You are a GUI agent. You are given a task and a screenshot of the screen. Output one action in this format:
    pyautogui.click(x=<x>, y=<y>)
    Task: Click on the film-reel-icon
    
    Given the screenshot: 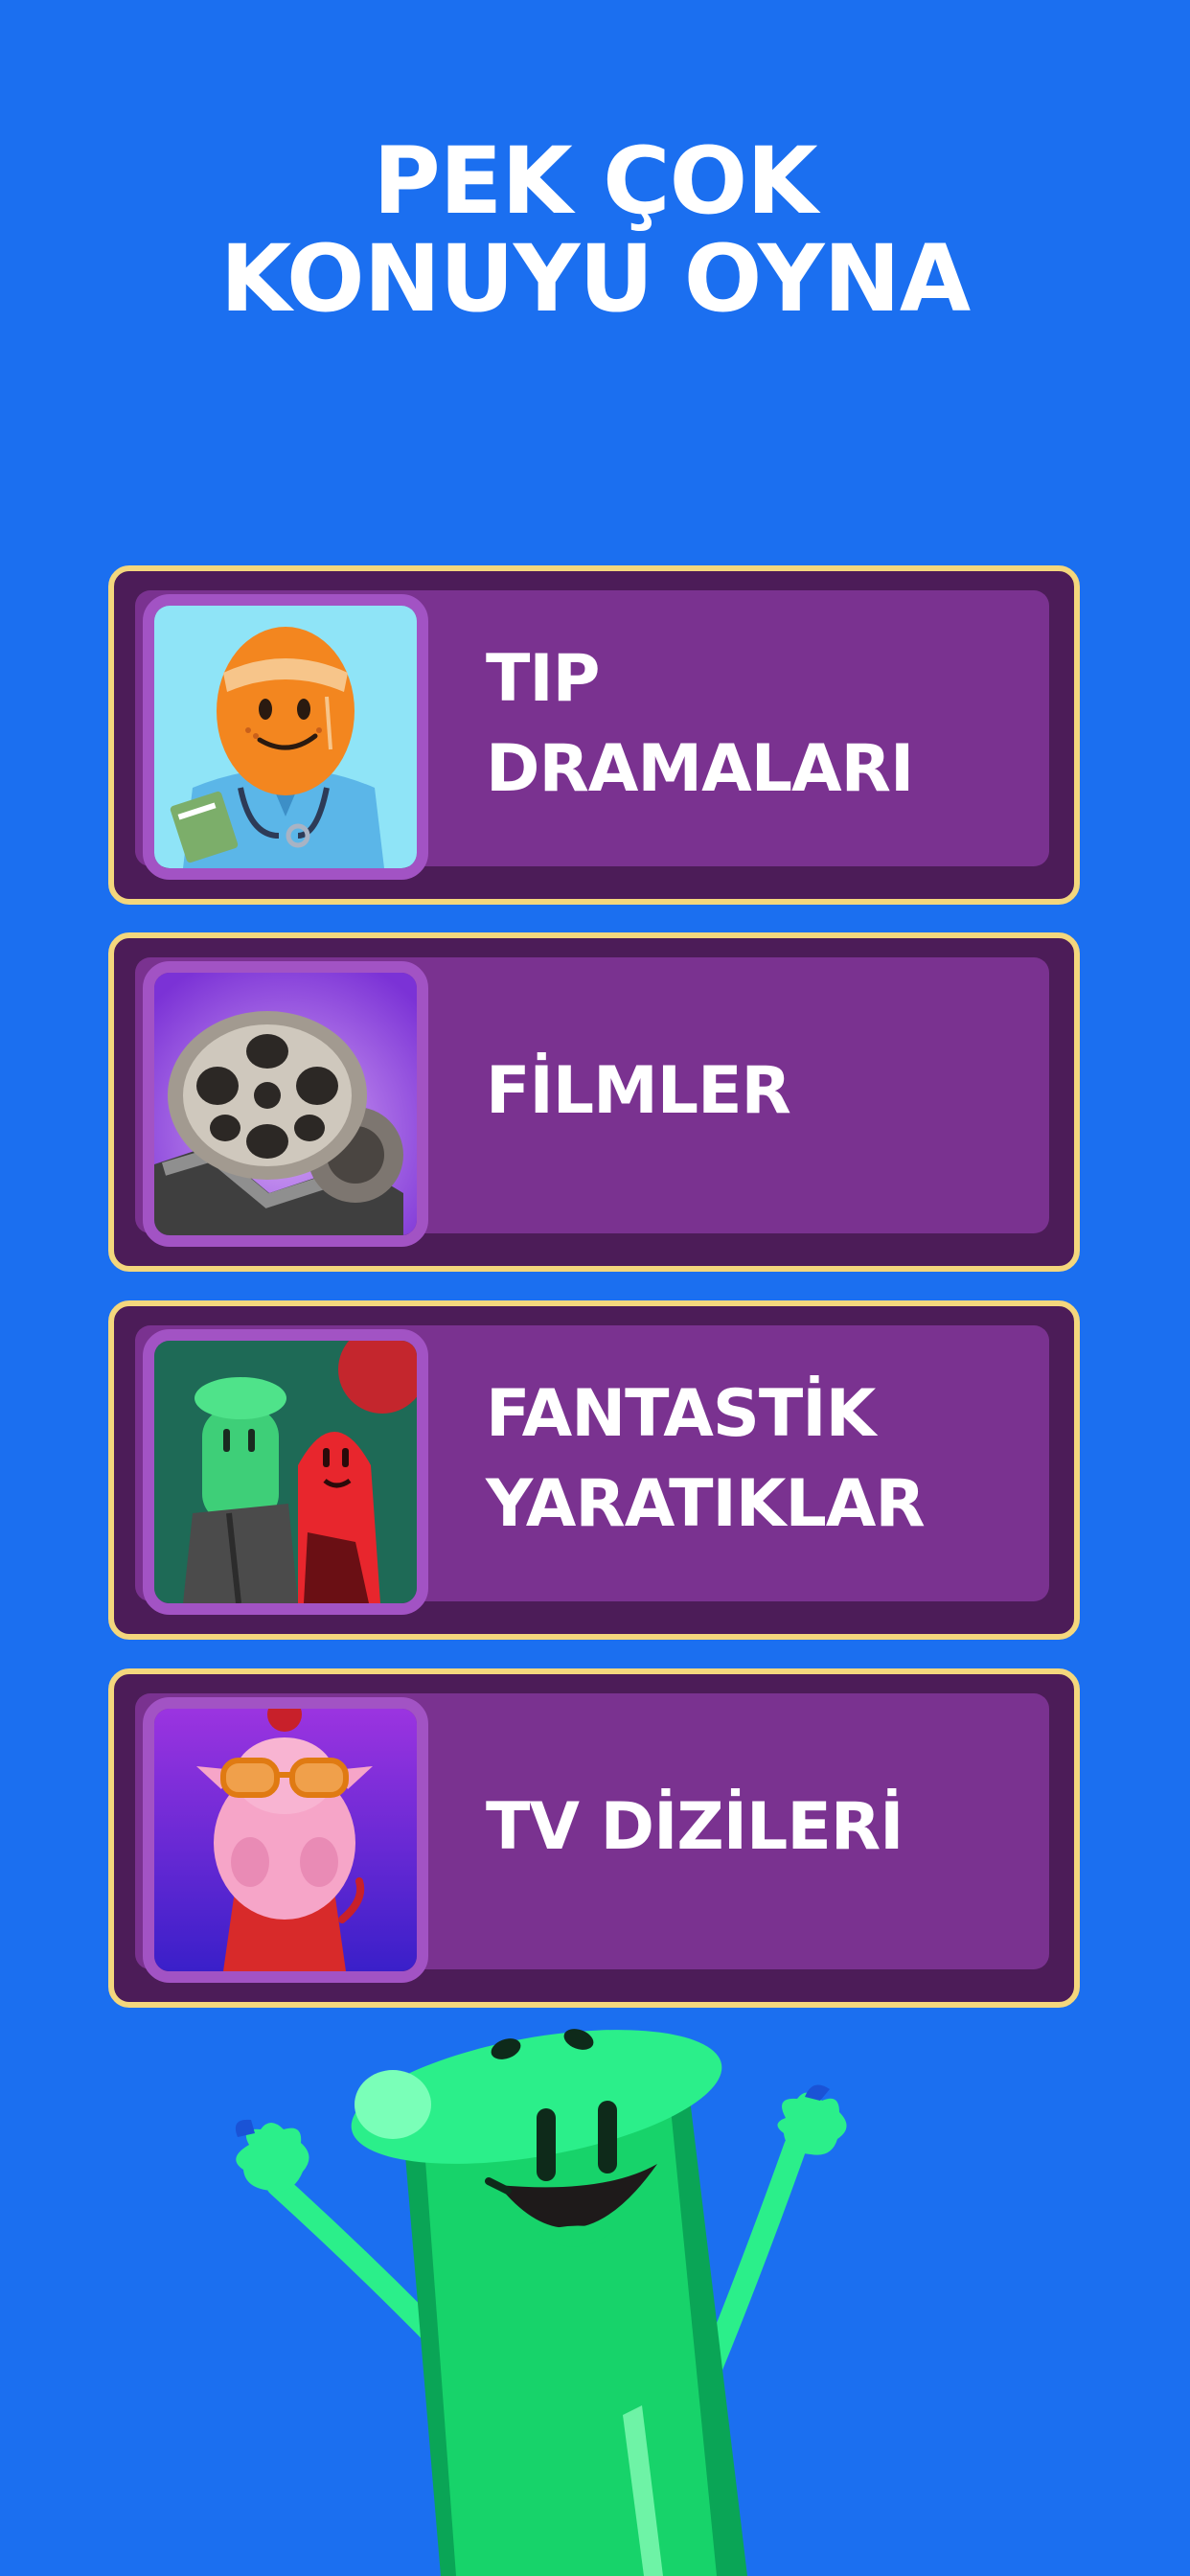 What is the action you would take?
    pyautogui.click(x=286, y=1104)
    